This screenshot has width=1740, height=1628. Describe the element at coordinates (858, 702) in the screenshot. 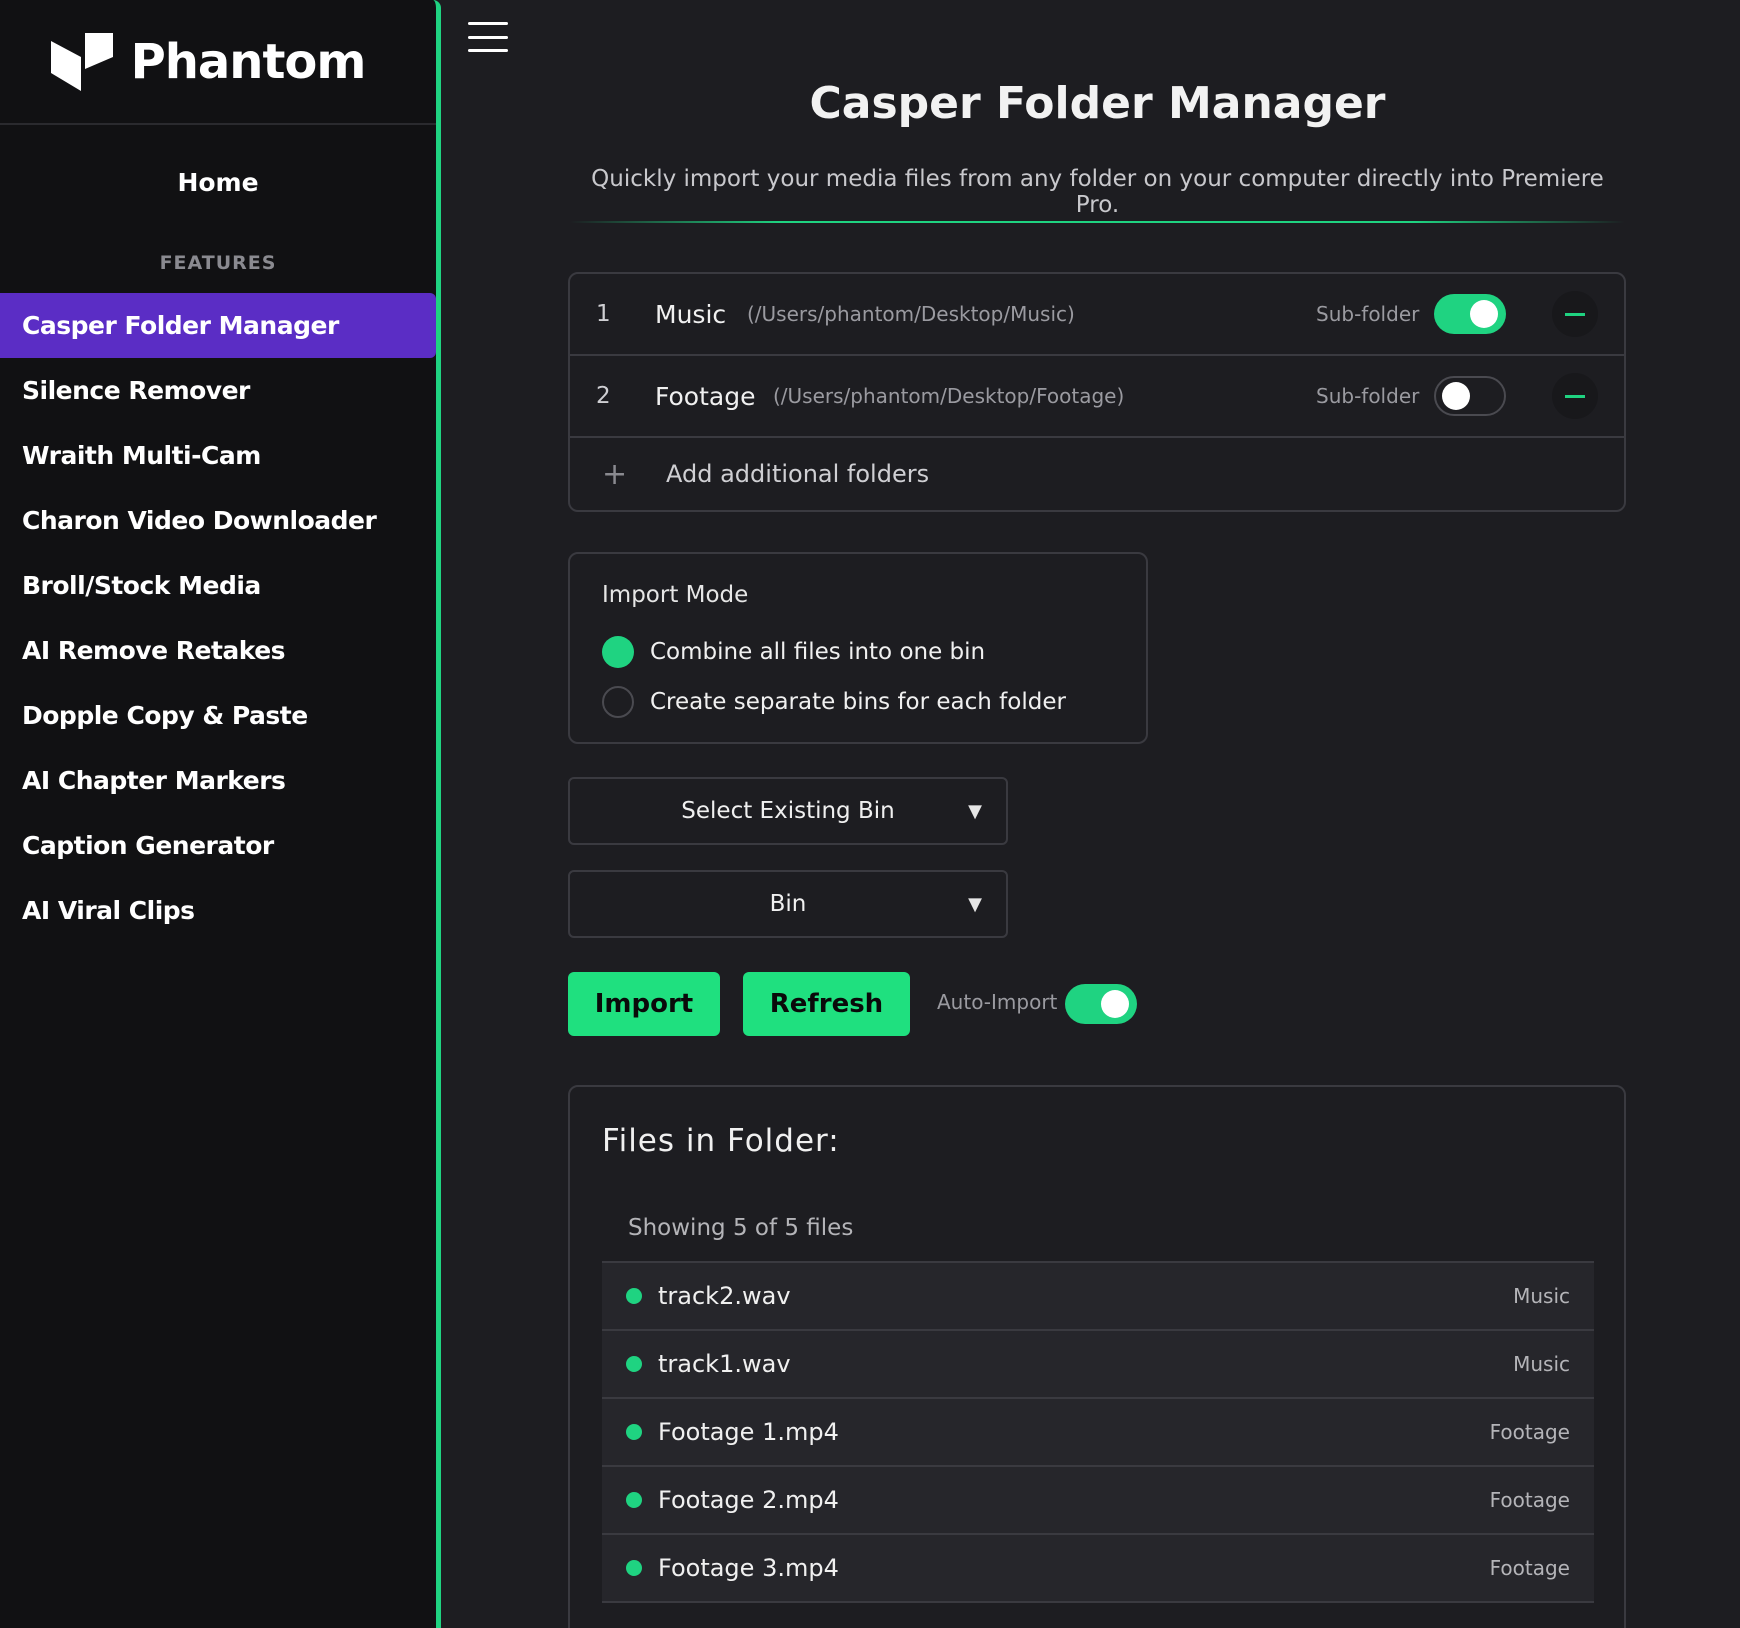

I see `radio-label: Create separate bins for each folder` at that location.